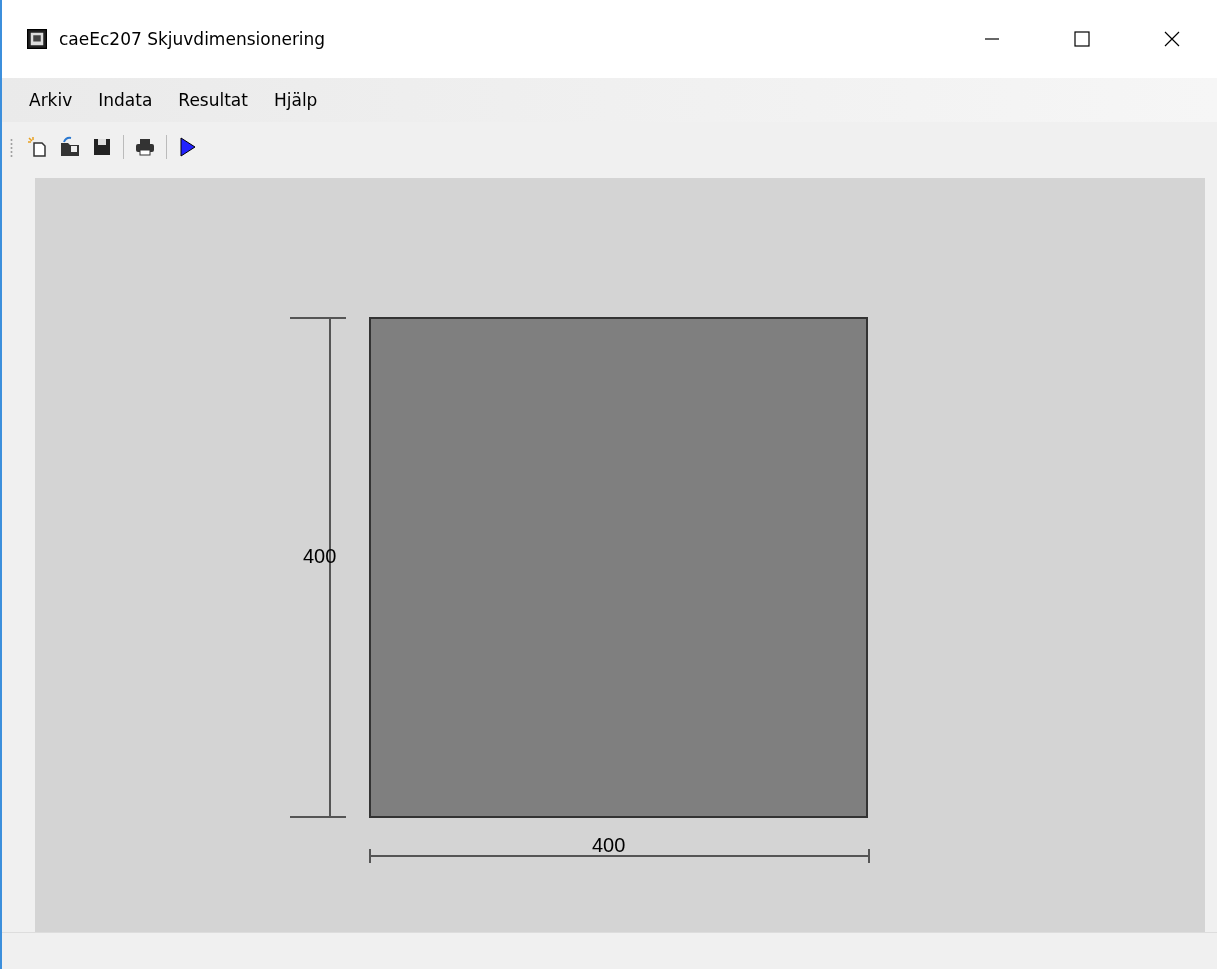  What do you see at coordinates (1082, 39) in the screenshot?
I see `maximize-icon` at bounding box center [1082, 39].